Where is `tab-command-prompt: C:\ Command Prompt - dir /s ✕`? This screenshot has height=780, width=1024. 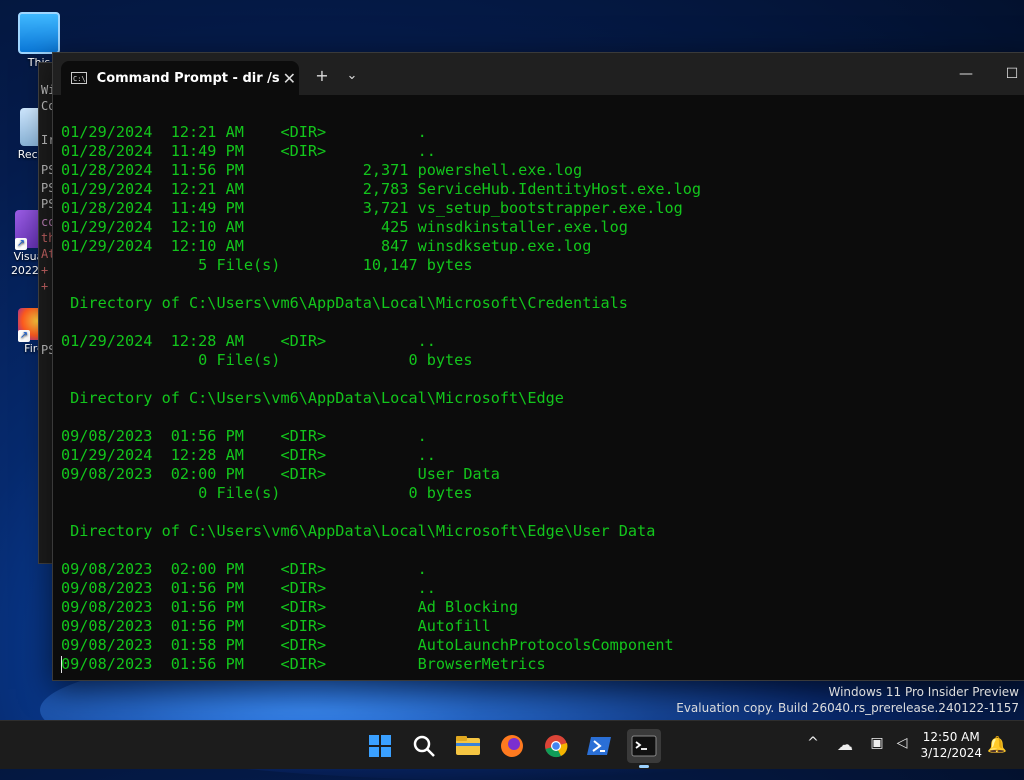
tab-command-prompt: C:\ Command Prompt - dir /s ✕ is located at coordinates (180, 78).